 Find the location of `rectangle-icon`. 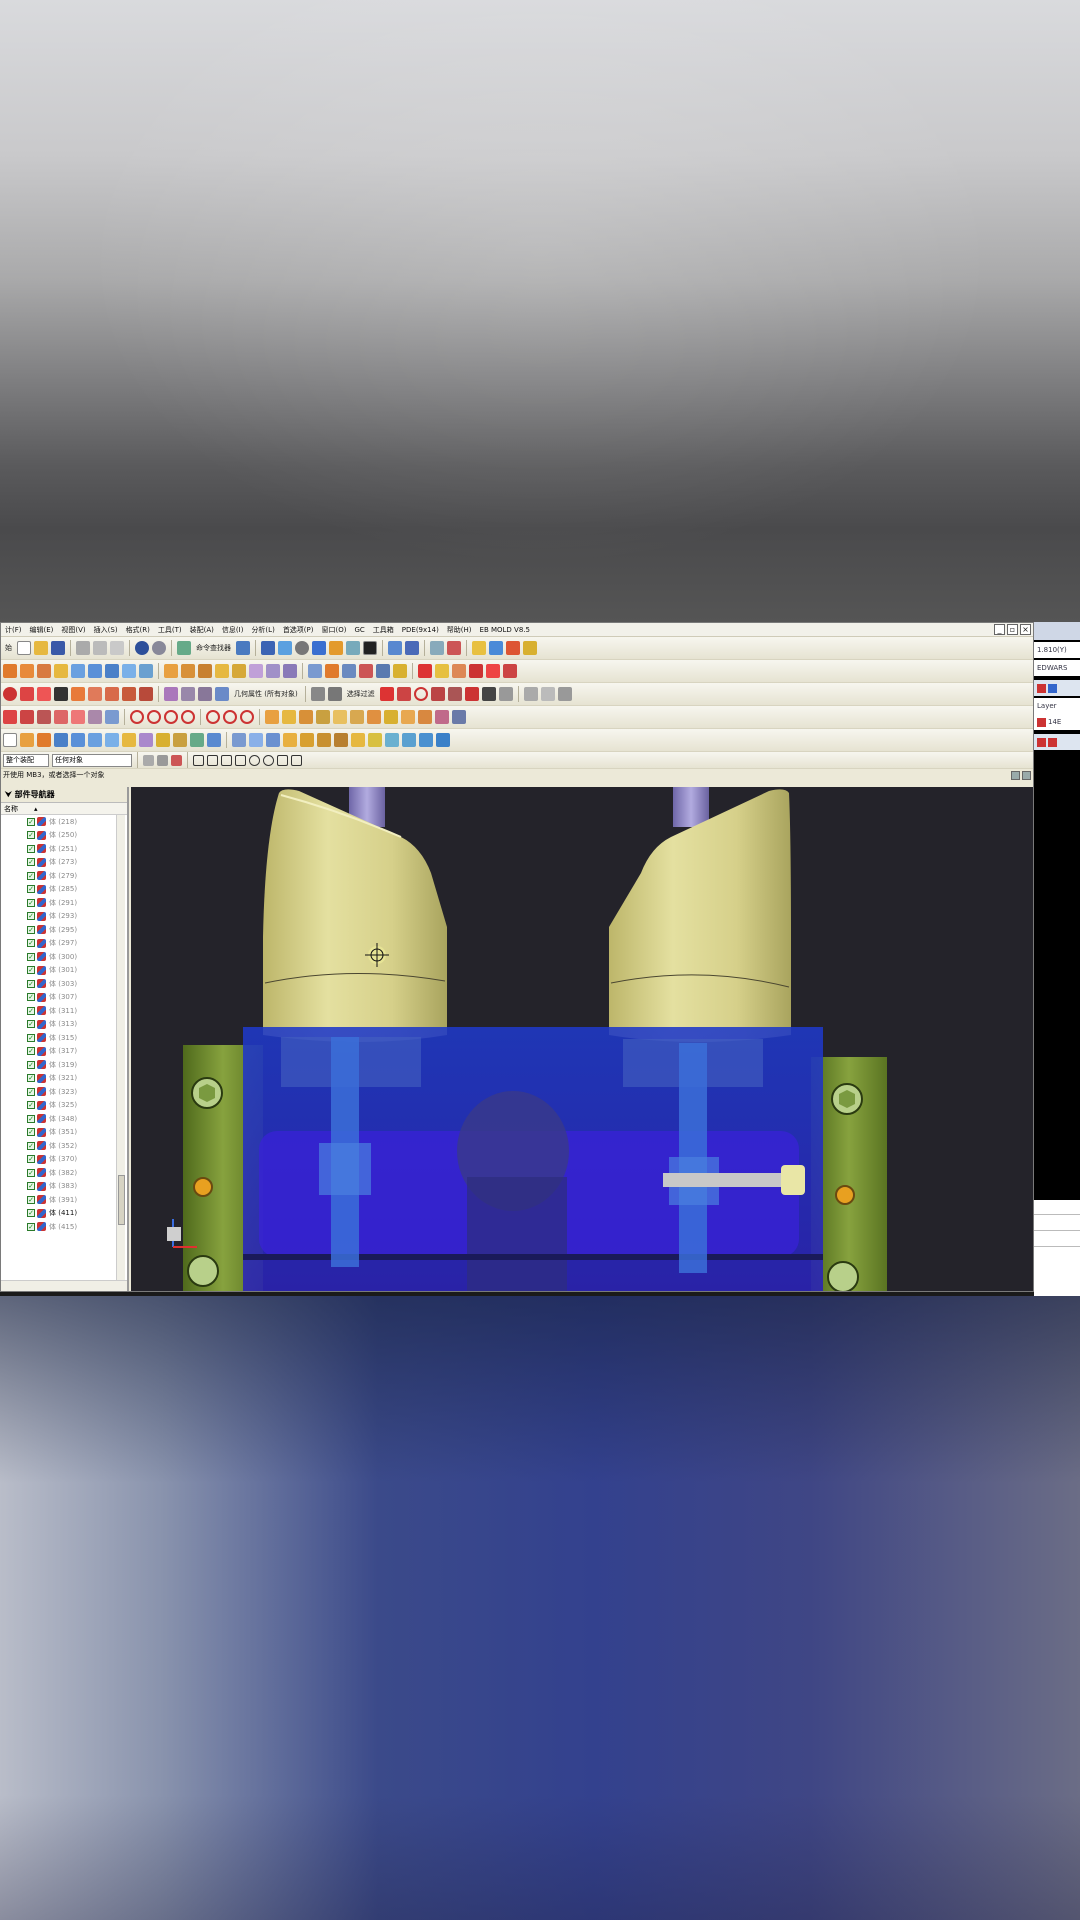

rectangle-icon is located at coordinates (27, 694).